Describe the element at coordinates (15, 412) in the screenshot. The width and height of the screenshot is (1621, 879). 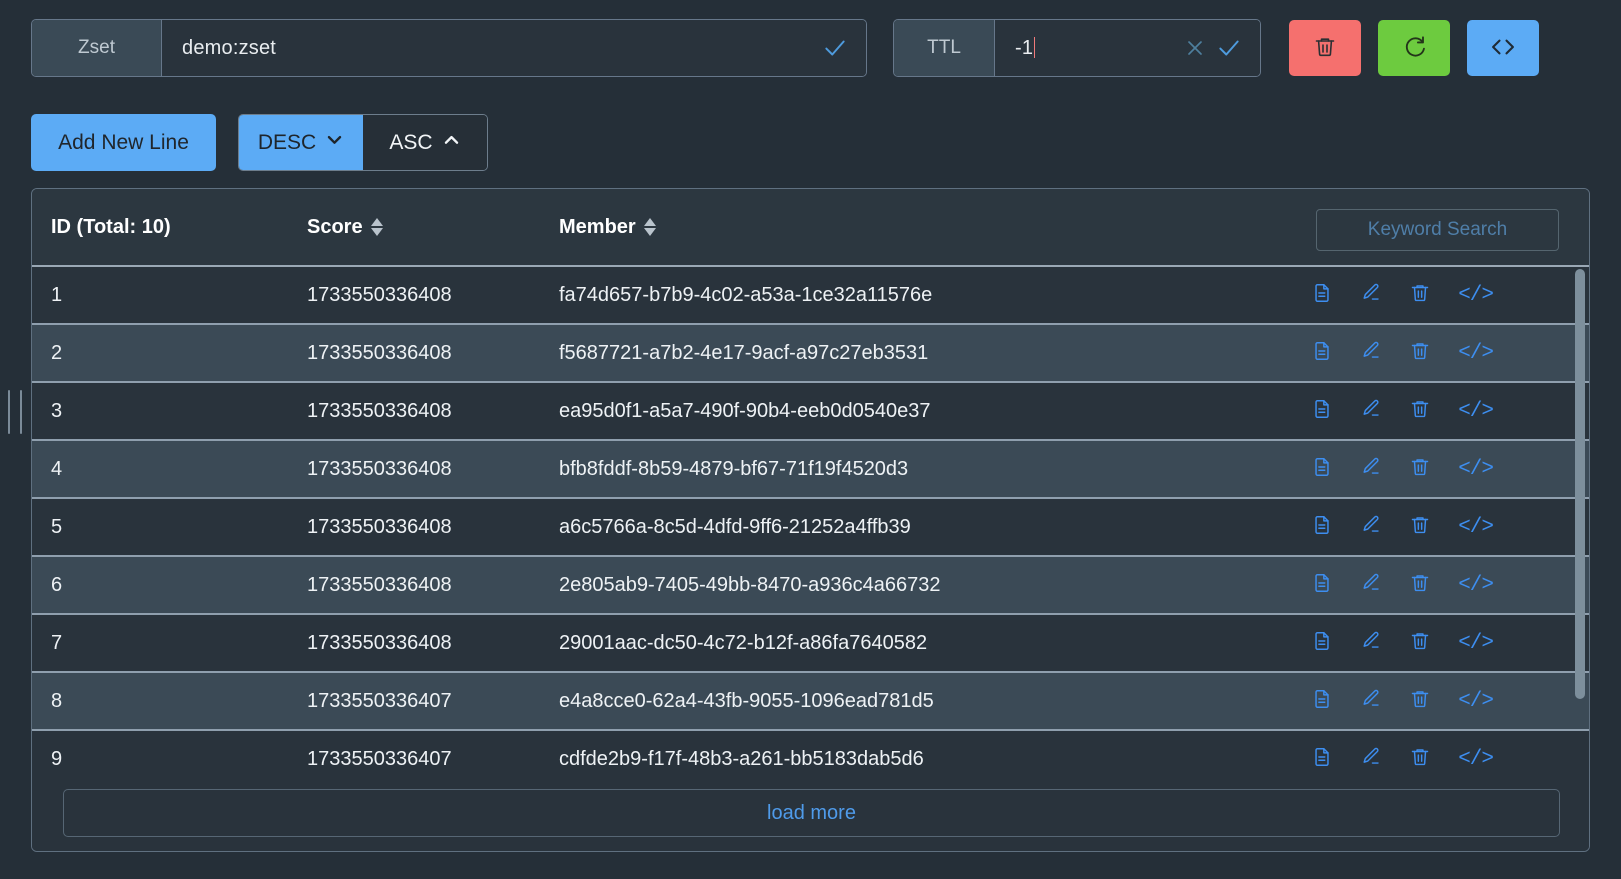
I see `panel-resize-handle` at that location.